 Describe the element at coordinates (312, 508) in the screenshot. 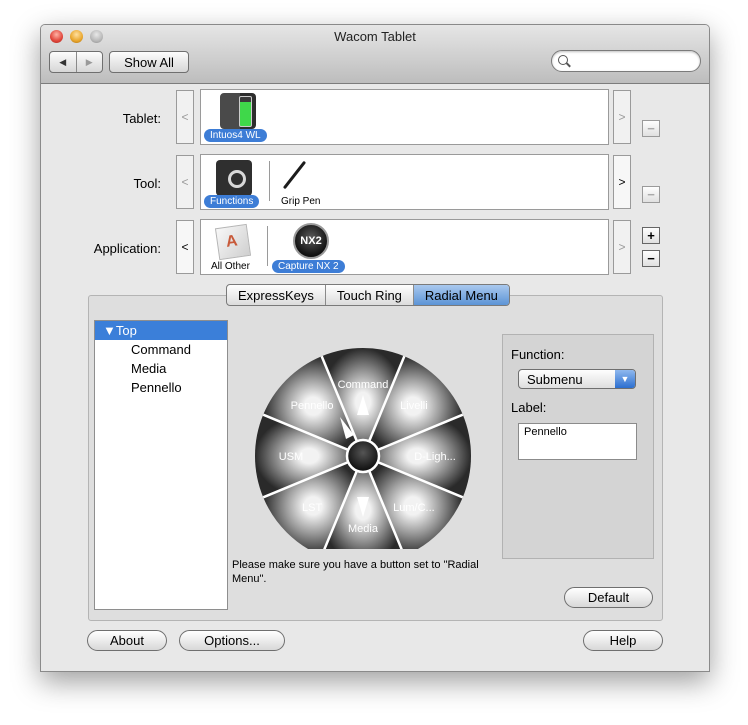

I see `radial-segment-label: LST` at that location.